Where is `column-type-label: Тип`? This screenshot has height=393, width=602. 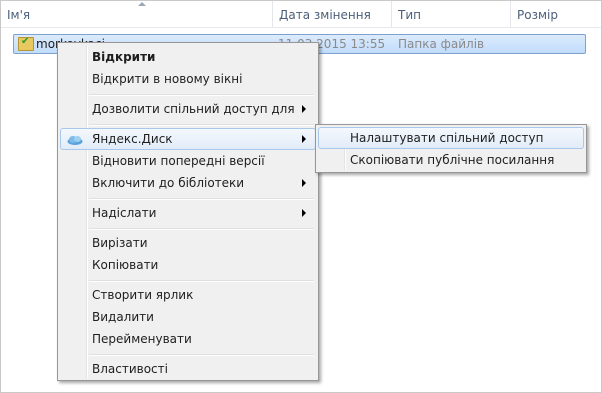 column-type-label: Тип is located at coordinates (409, 15).